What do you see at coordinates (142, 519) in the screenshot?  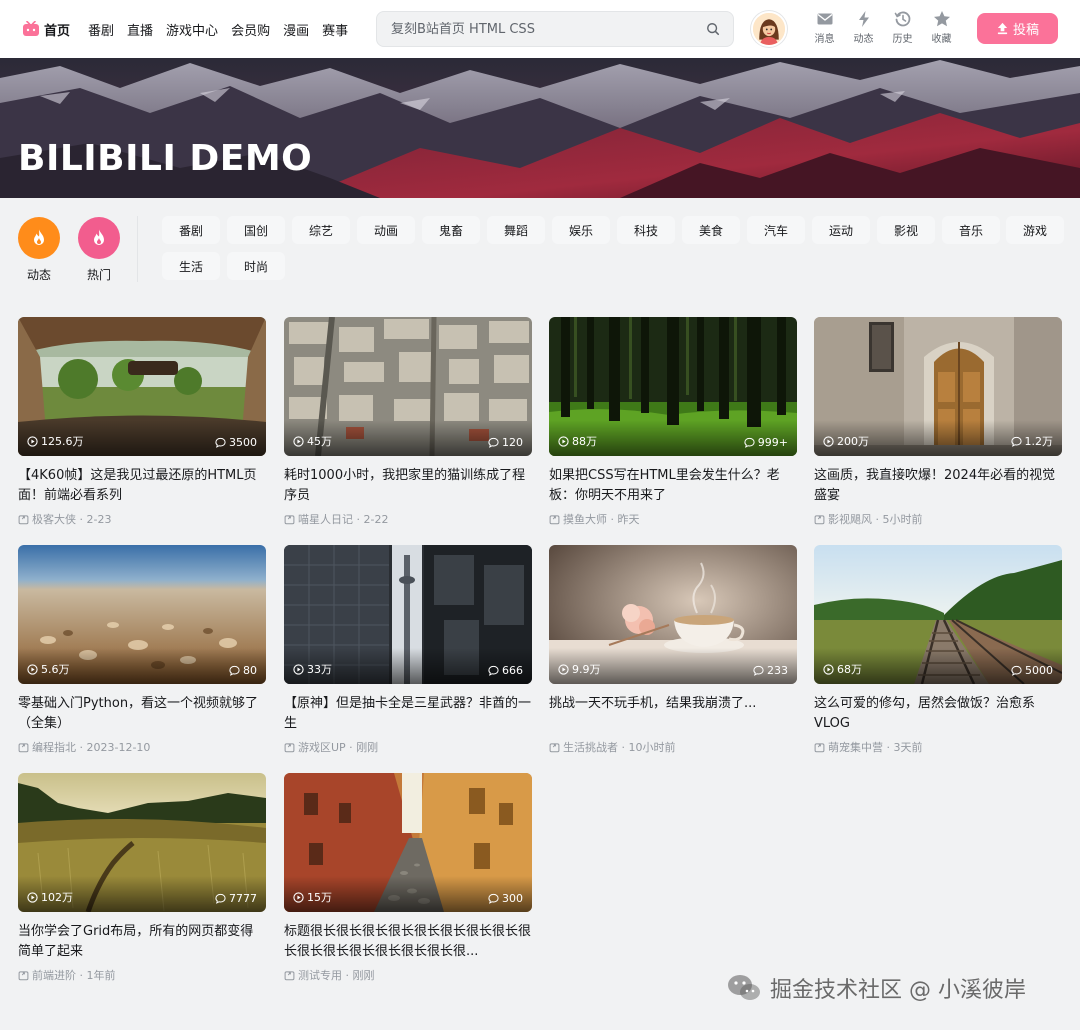 I see `video-meta: 极客大侠 · 2-23` at bounding box center [142, 519].